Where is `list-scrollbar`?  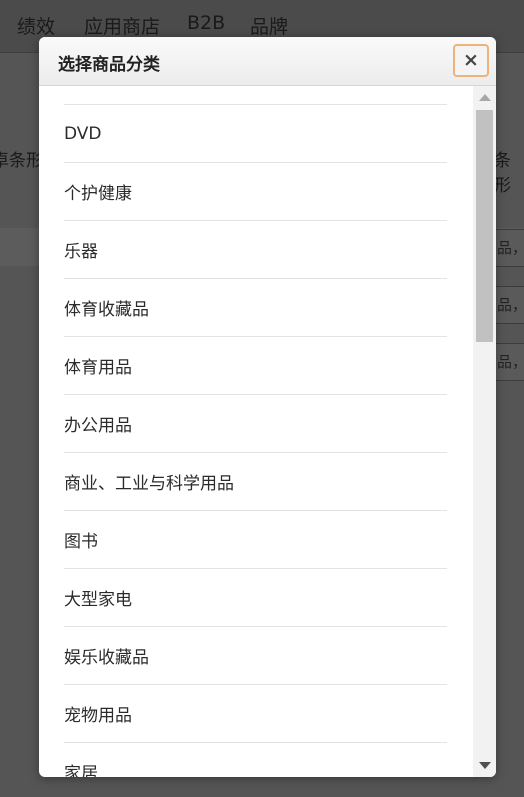
list-scrollbar is located at coordinates (484, 431).